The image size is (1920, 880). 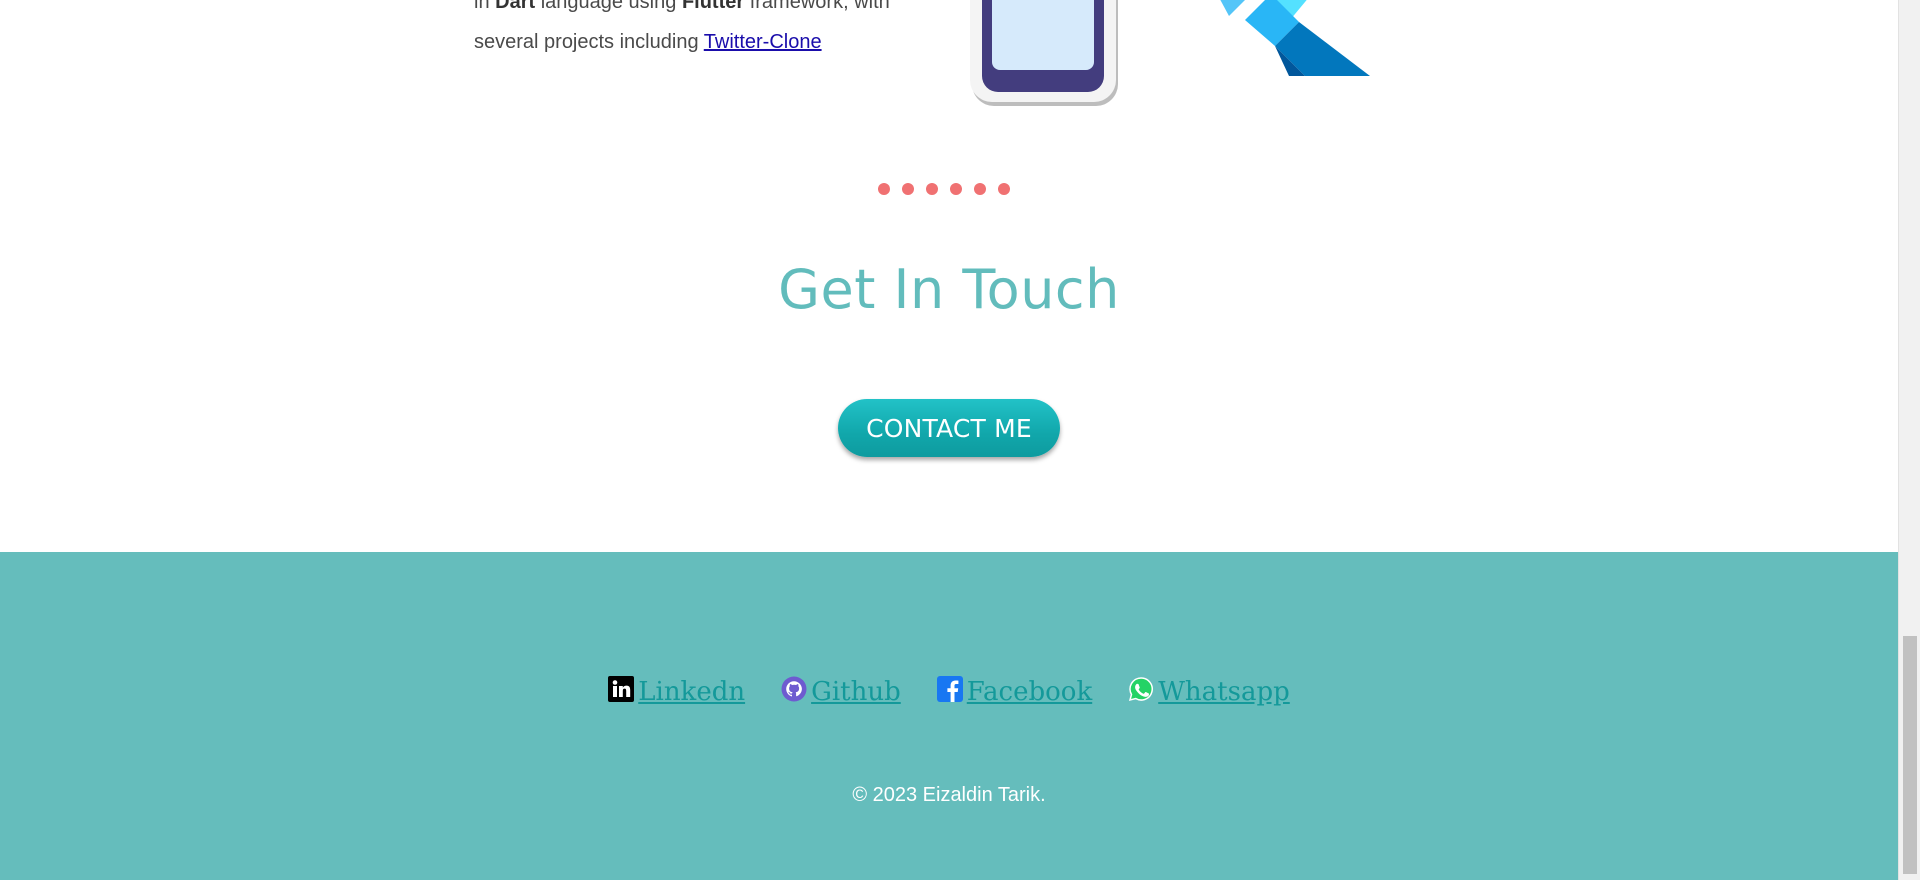 I want to click on facebook-icon, so click(x=949, y=689).